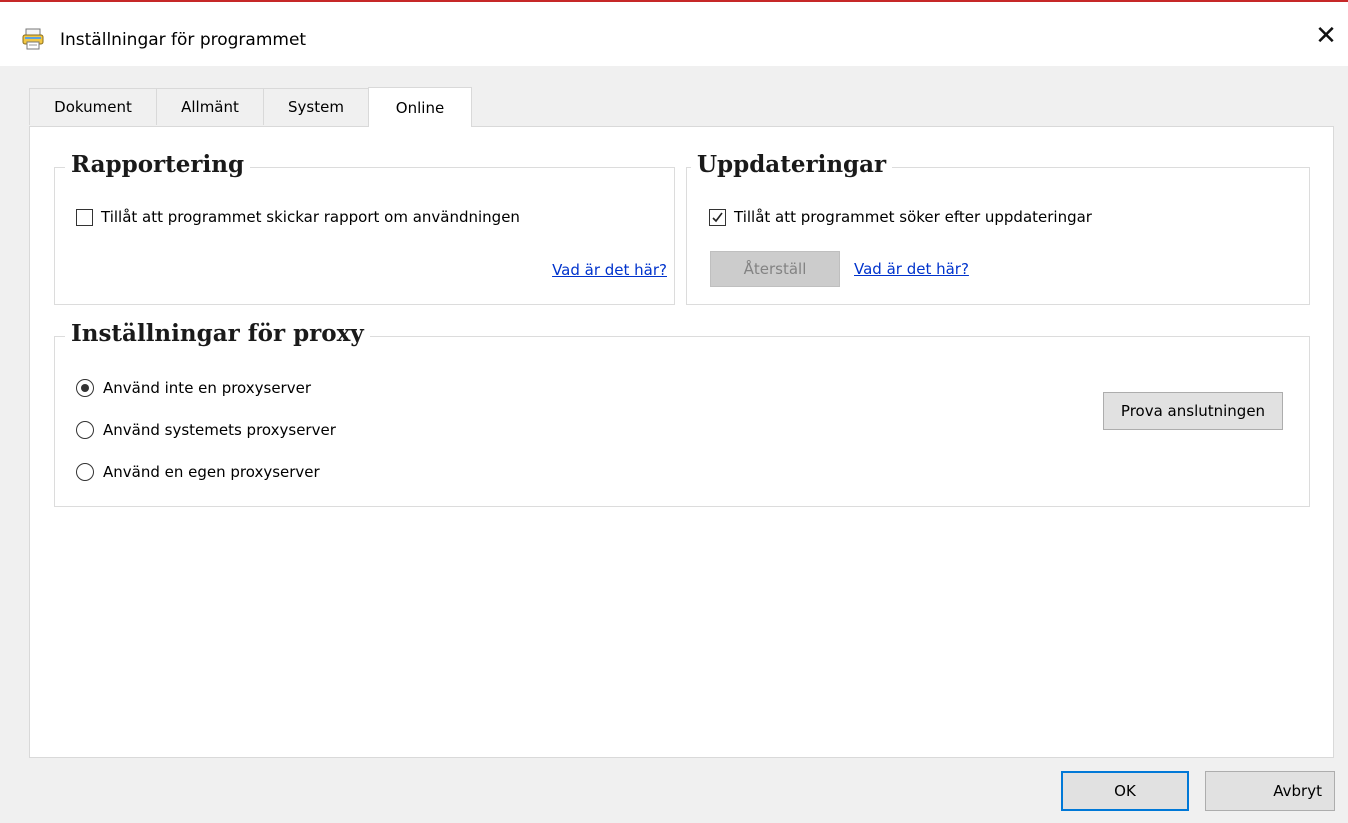  I want to click on printer-app-icon, so click(33, 39).